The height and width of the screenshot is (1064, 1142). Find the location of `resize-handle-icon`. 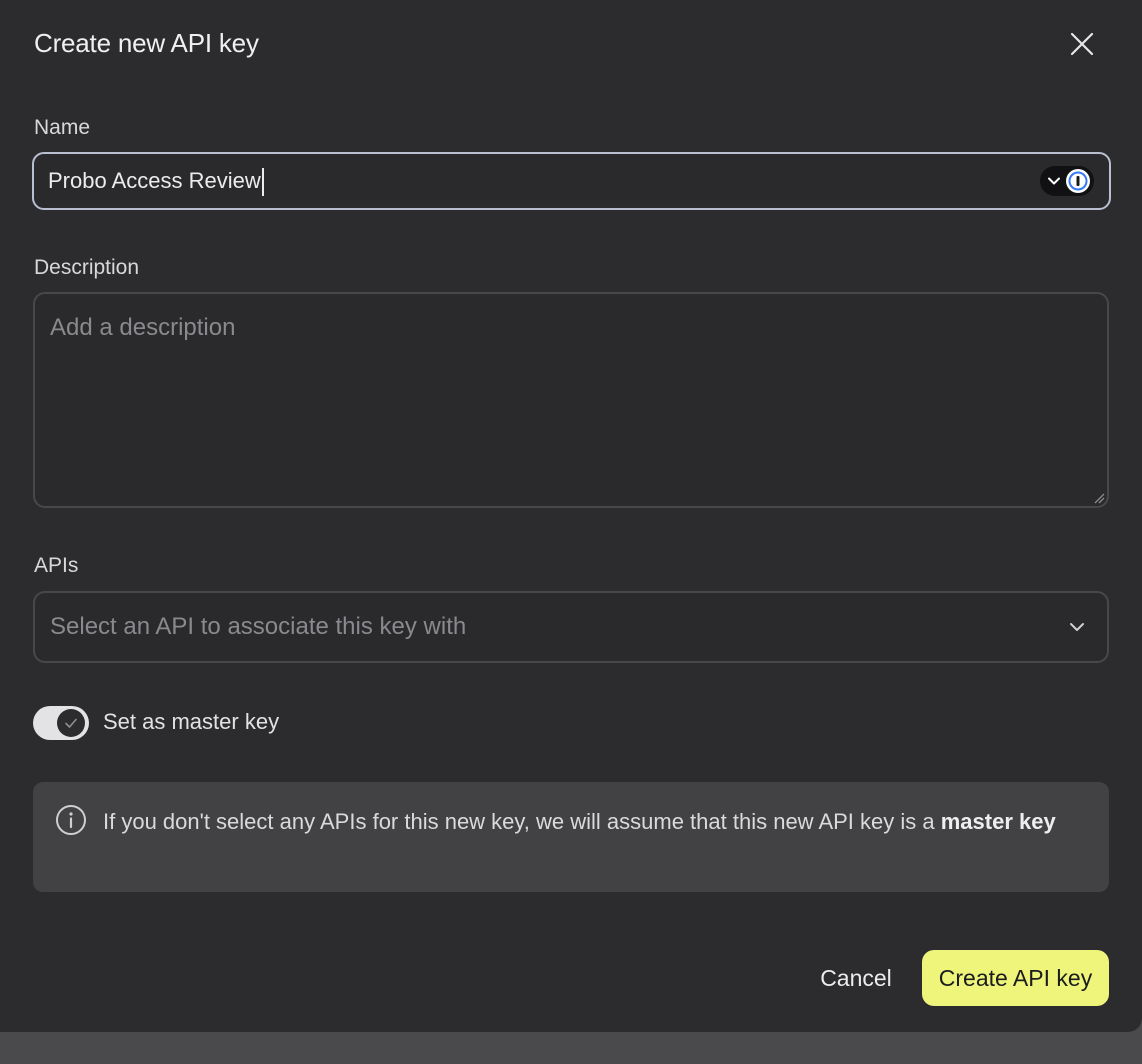

resize-handle-icon is located at coordinates (1099, 498).